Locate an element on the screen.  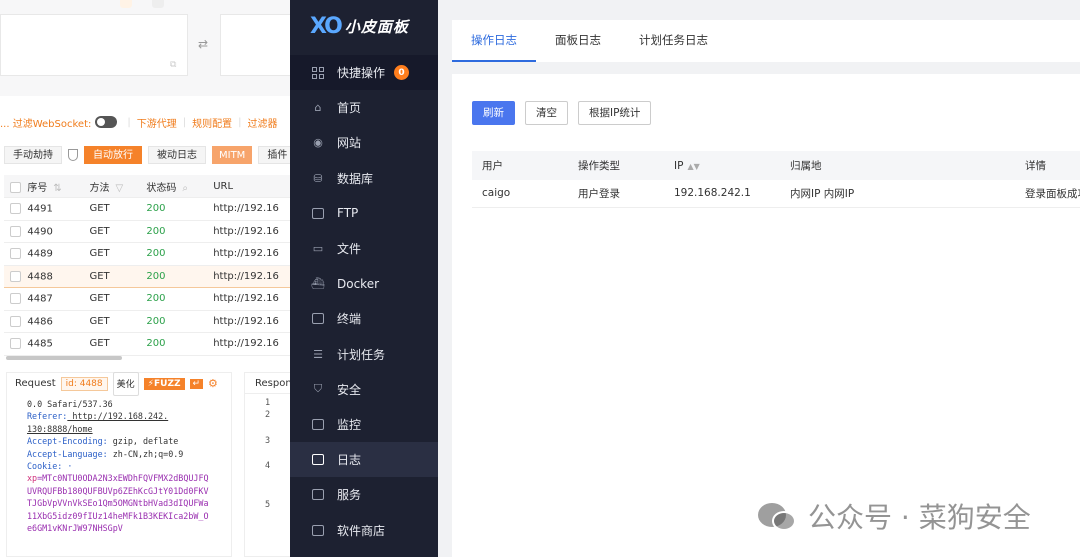
table-row: 4485 GET 200 http://192.16 is located at coordinates (148, 344).